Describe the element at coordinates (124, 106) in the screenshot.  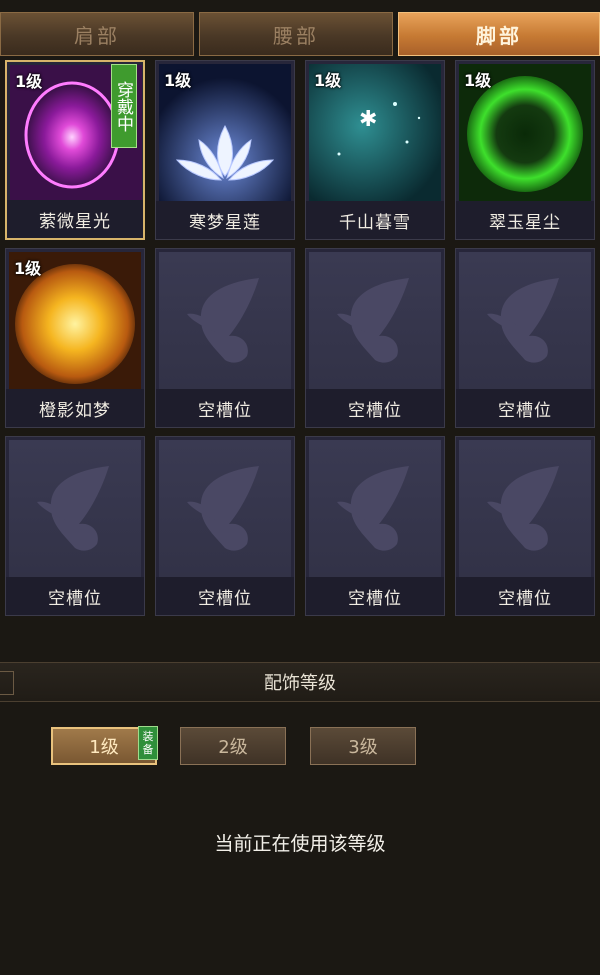
I see `worn-badge: 穿戴中` at that location.